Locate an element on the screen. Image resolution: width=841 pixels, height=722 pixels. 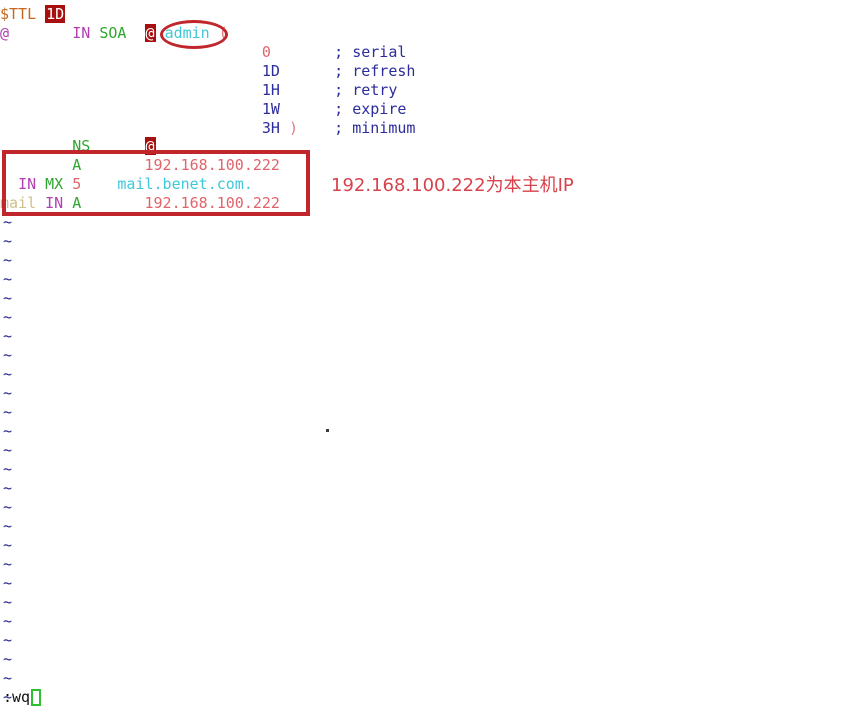
line-a-2: mail IN A 192.168.100.222 is located at coordinates (140, 203).